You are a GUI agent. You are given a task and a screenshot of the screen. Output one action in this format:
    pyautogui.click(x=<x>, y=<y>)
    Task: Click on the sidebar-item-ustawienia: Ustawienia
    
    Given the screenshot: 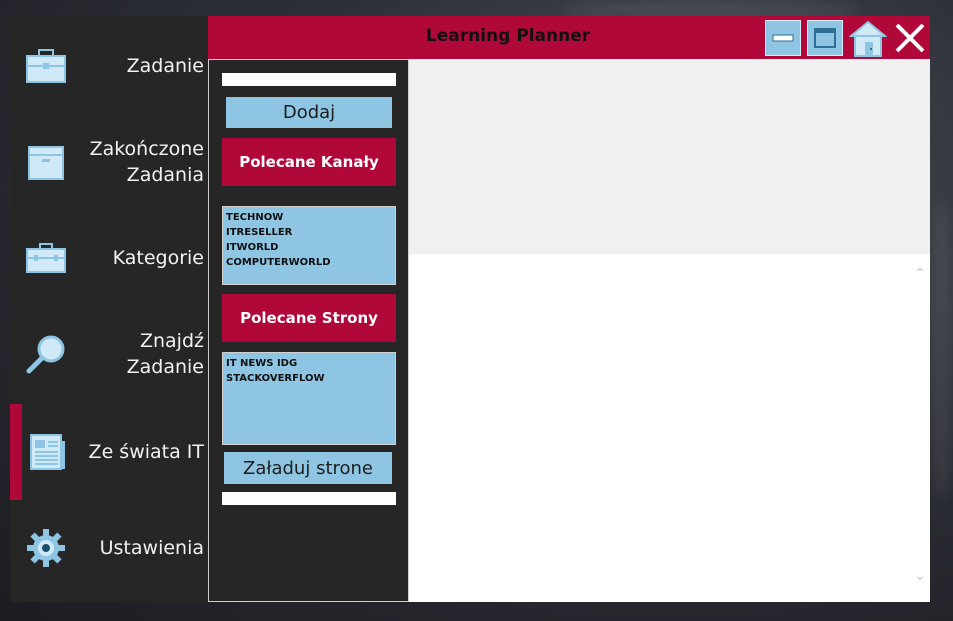 What is the action you would take?
    pyautogui.click(x=109, y=548)
    